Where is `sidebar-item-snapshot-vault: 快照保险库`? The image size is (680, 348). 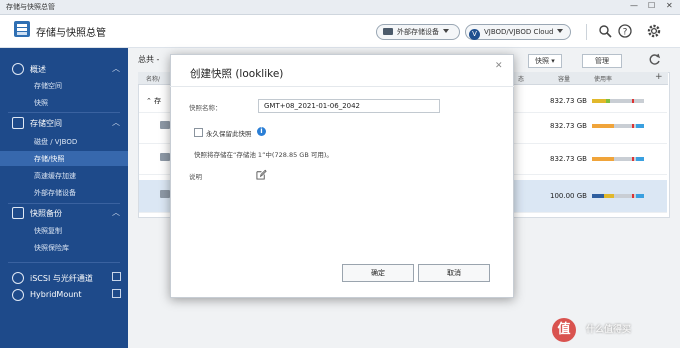
sidebar-item-snapshot-vault: 快照保险库 is located at coordinates (64, 247).